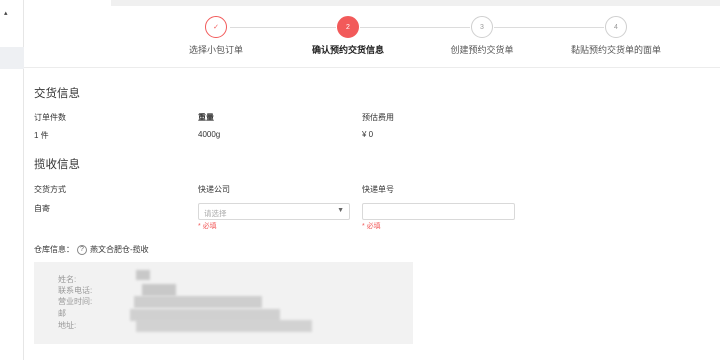 This screenshot has height=360, width=720. What do you see at coordinates (482, 27) in the screenshot?
I see `step-number: 3` at bounding box center [482, 27].